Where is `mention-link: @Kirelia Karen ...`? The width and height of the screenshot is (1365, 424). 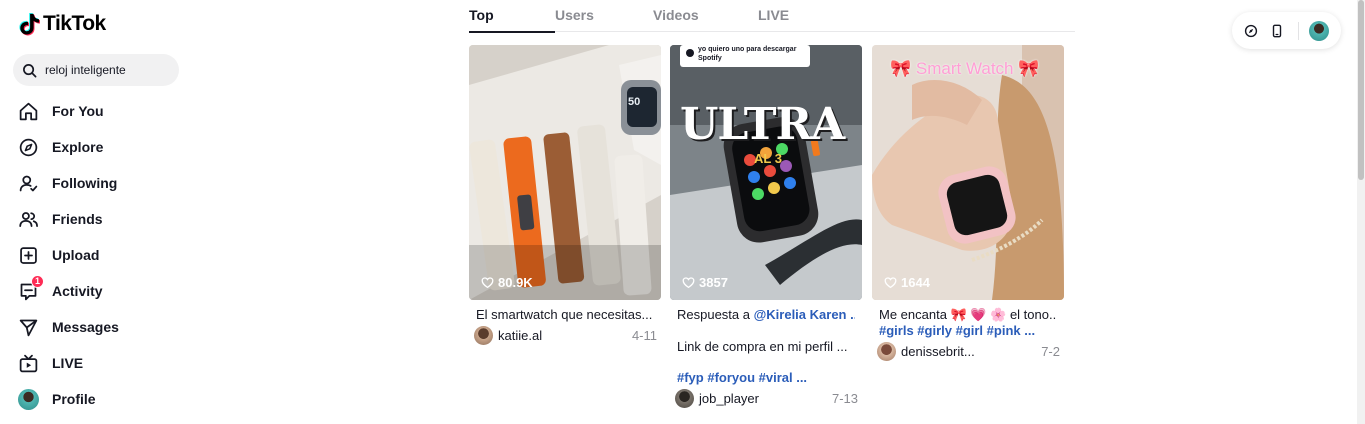
mention-link: @Kirelia Karen ... is located at coordinates (804, 314).